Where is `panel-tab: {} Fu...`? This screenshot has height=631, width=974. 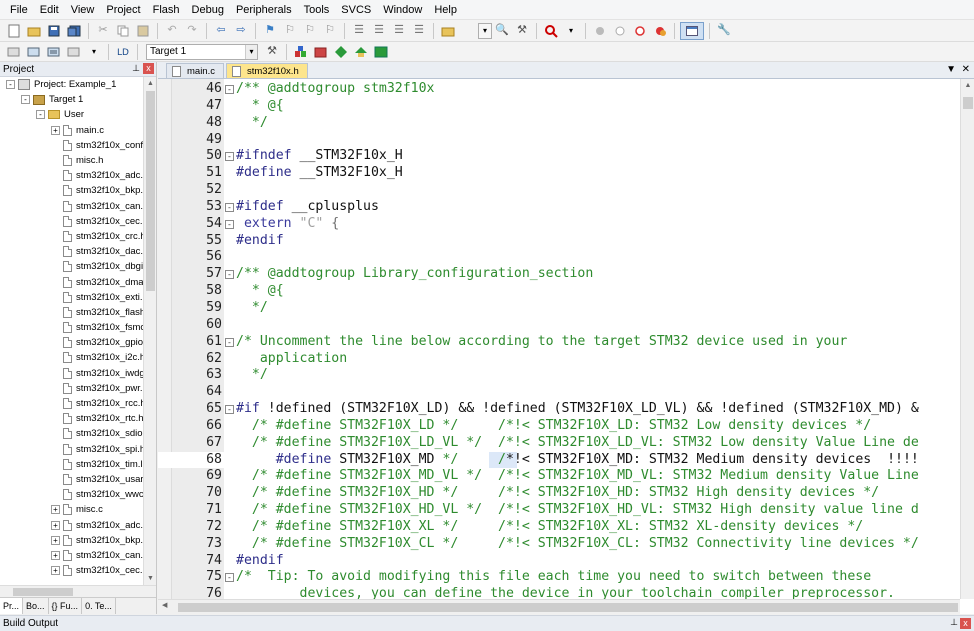
panel-tab: {} Fu... is located at coordinates (66, 606).